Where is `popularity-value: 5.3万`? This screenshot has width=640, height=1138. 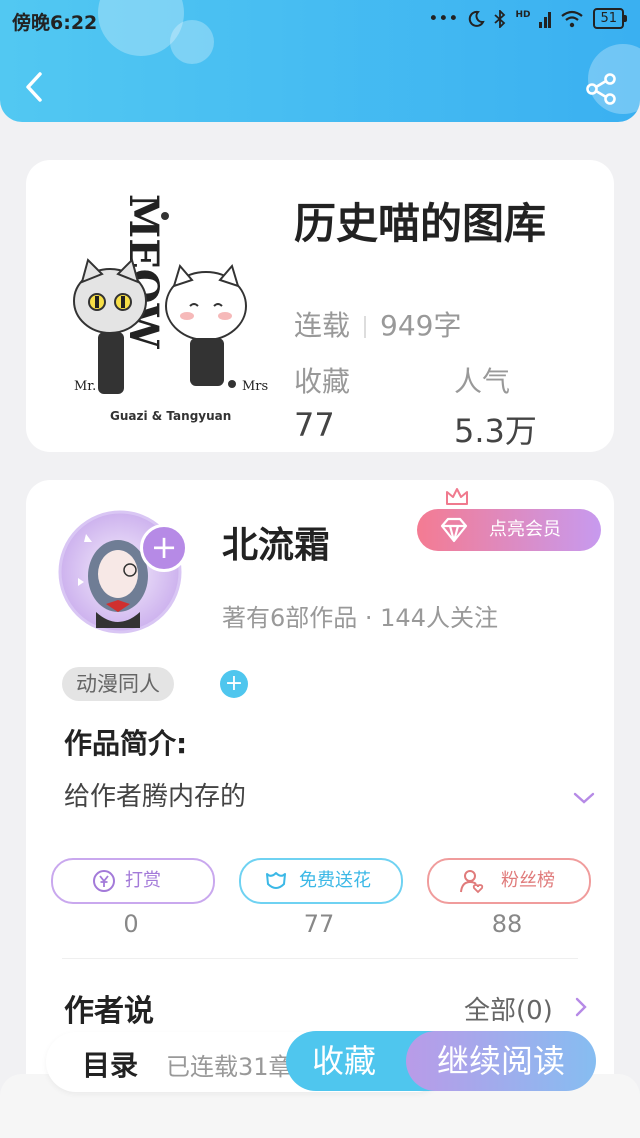
popularity-value: 5.3万 is located at coordinates (495, 431).